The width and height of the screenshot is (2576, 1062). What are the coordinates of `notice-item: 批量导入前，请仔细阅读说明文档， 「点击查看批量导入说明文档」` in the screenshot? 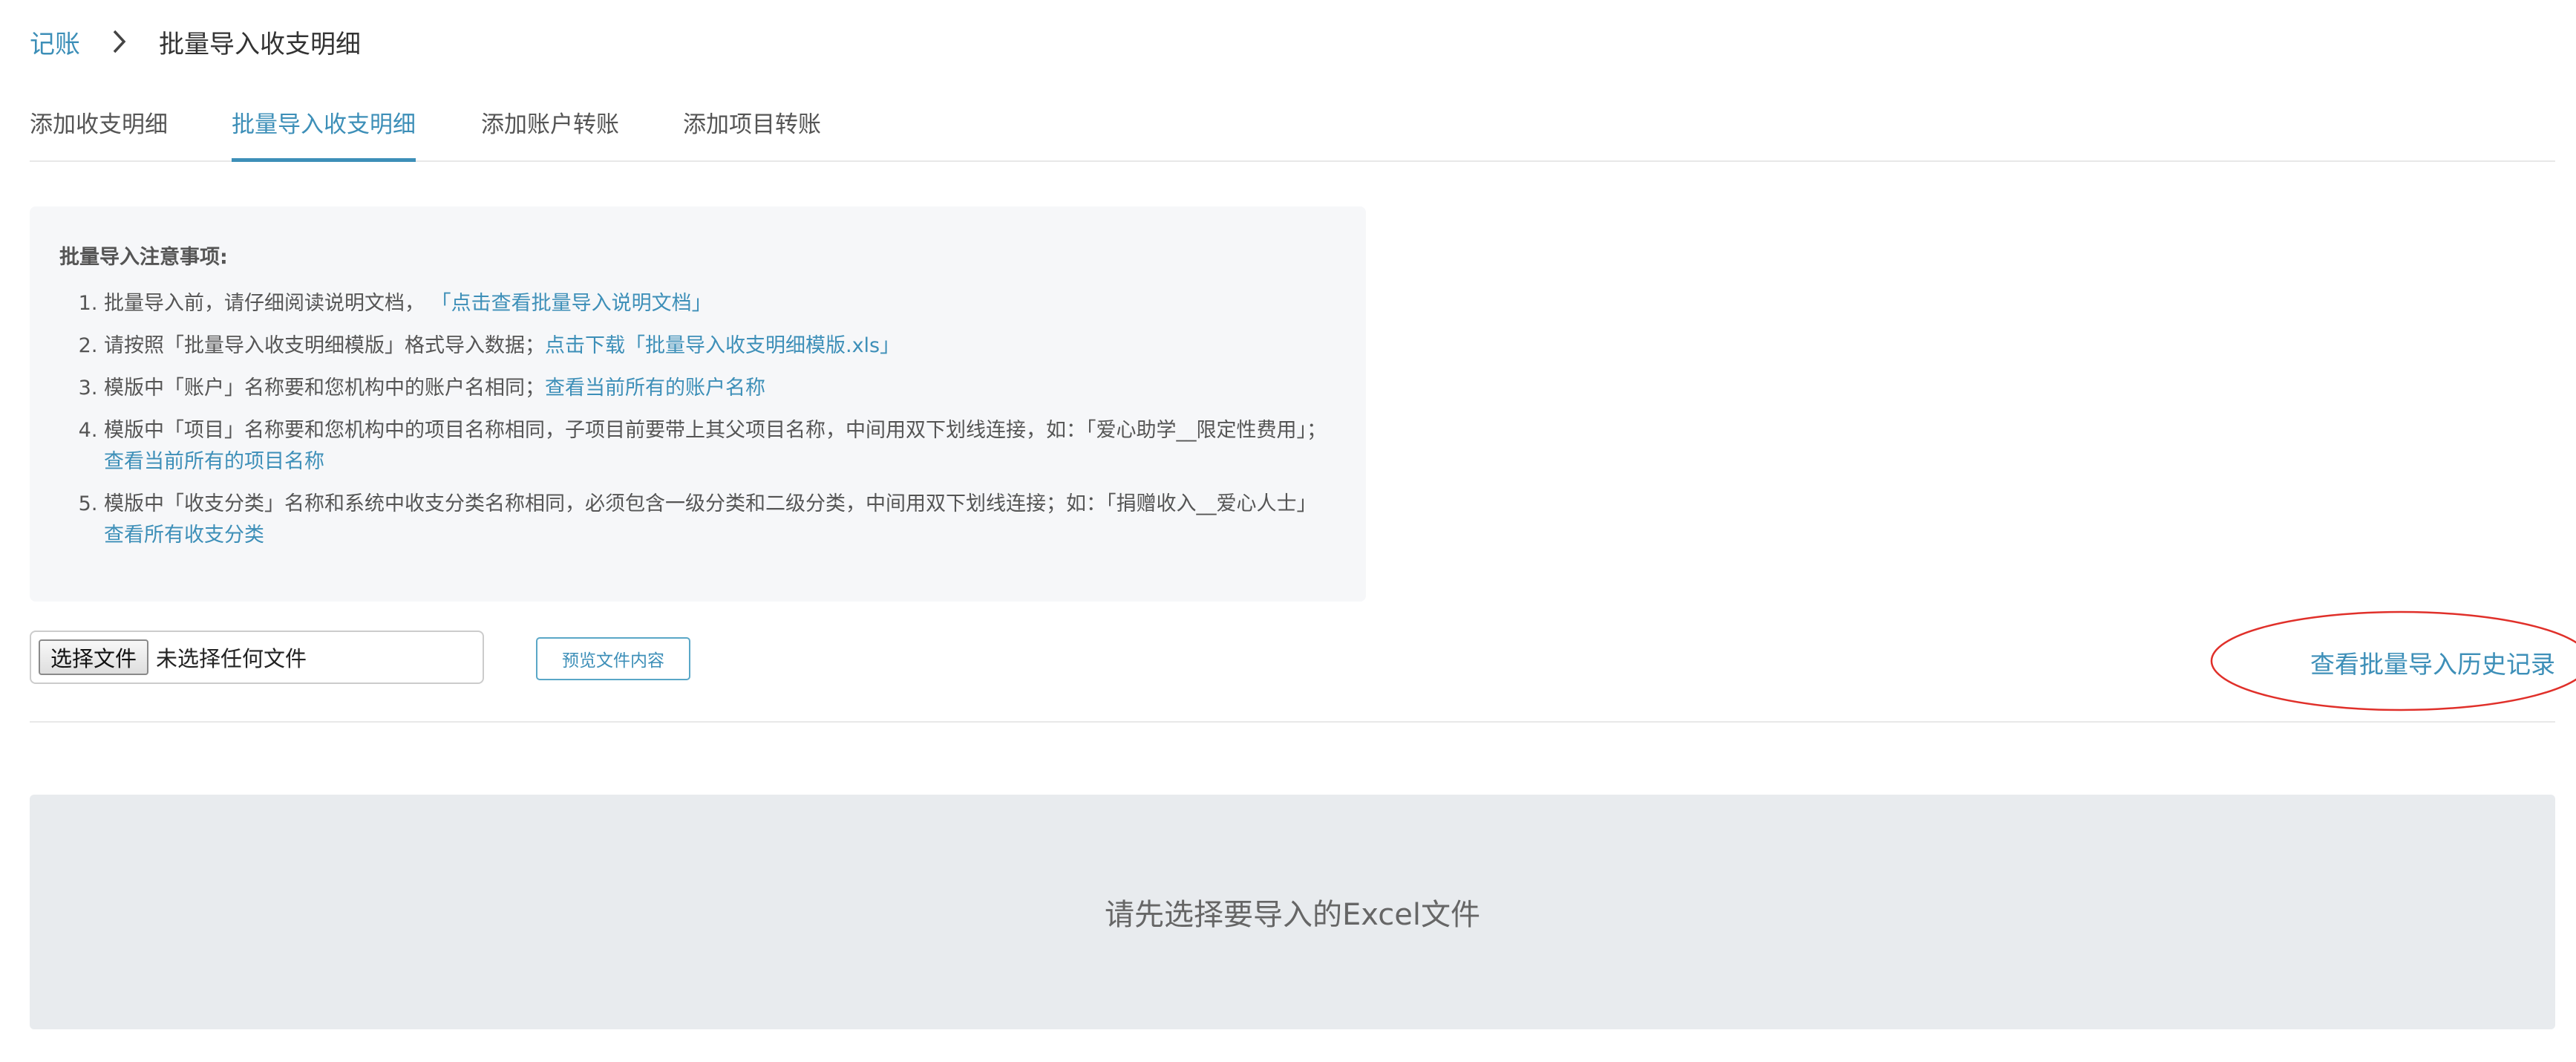 It's located at (720, 303).